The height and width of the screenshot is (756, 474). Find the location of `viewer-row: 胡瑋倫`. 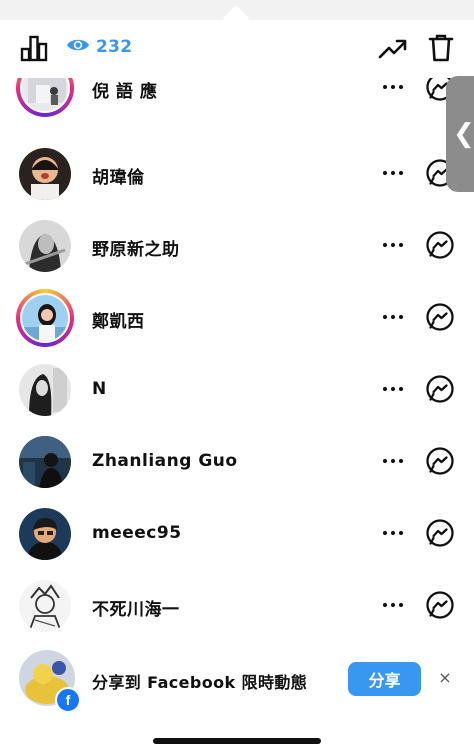

viewer-row: 胡瑋倫 is located at coordinates (237, 177).